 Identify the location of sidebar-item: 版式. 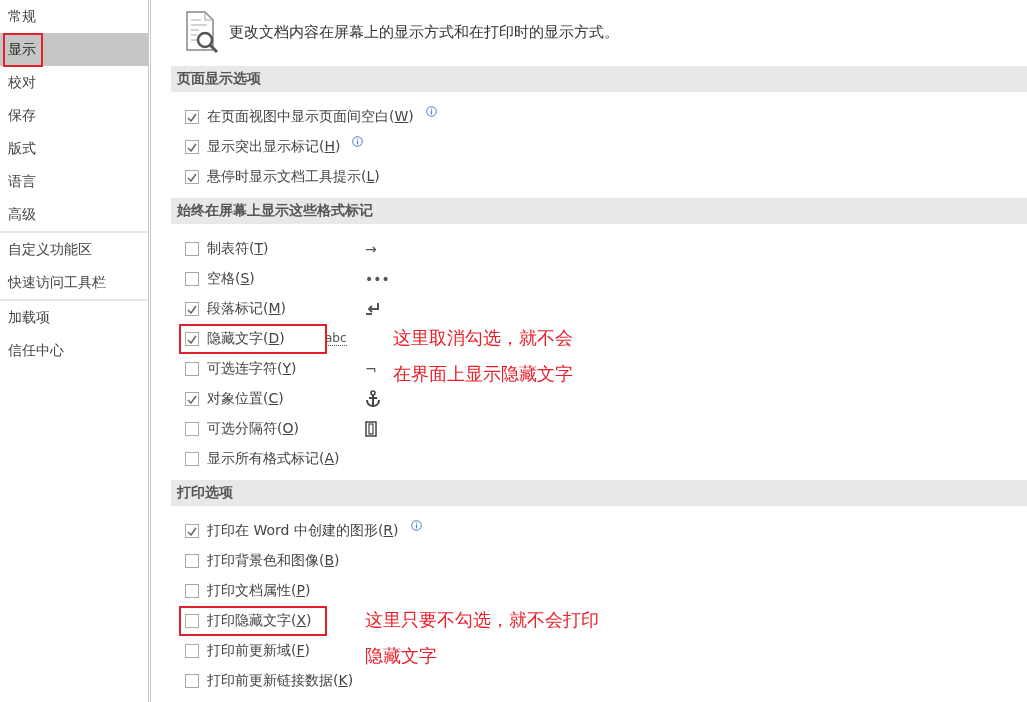
(74, 148).